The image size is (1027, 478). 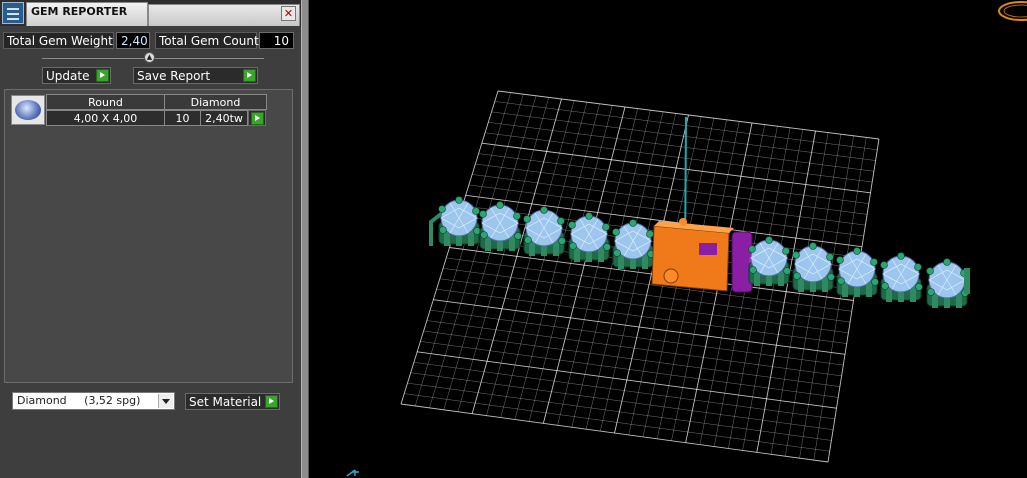 I want to click on total-gem-count-label: Total Gem Count, so click(x=207, y=40).